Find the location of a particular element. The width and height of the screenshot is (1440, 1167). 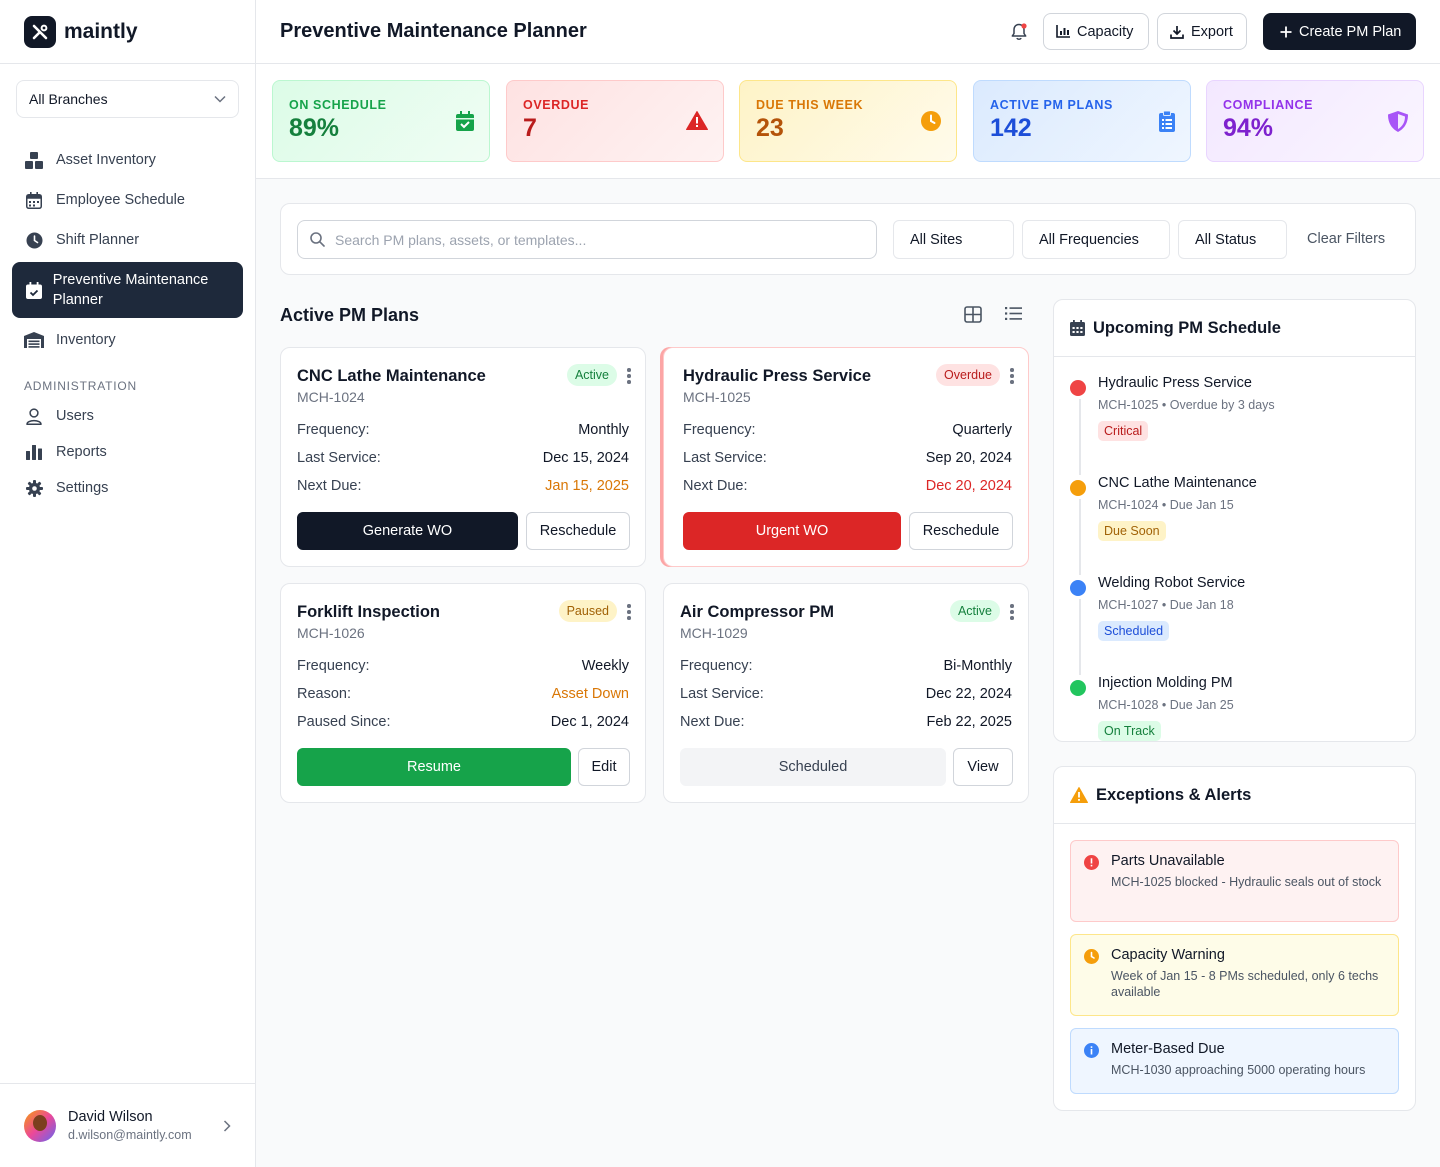

tools-logo-icon is located at coordinates (40, 31).